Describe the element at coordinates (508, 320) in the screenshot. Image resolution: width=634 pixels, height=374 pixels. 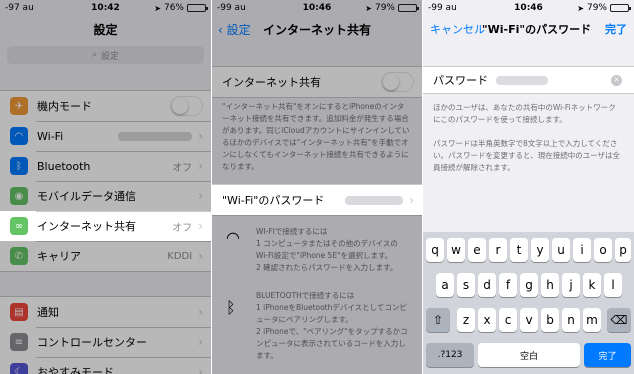
I see `key-c: c` at that location.